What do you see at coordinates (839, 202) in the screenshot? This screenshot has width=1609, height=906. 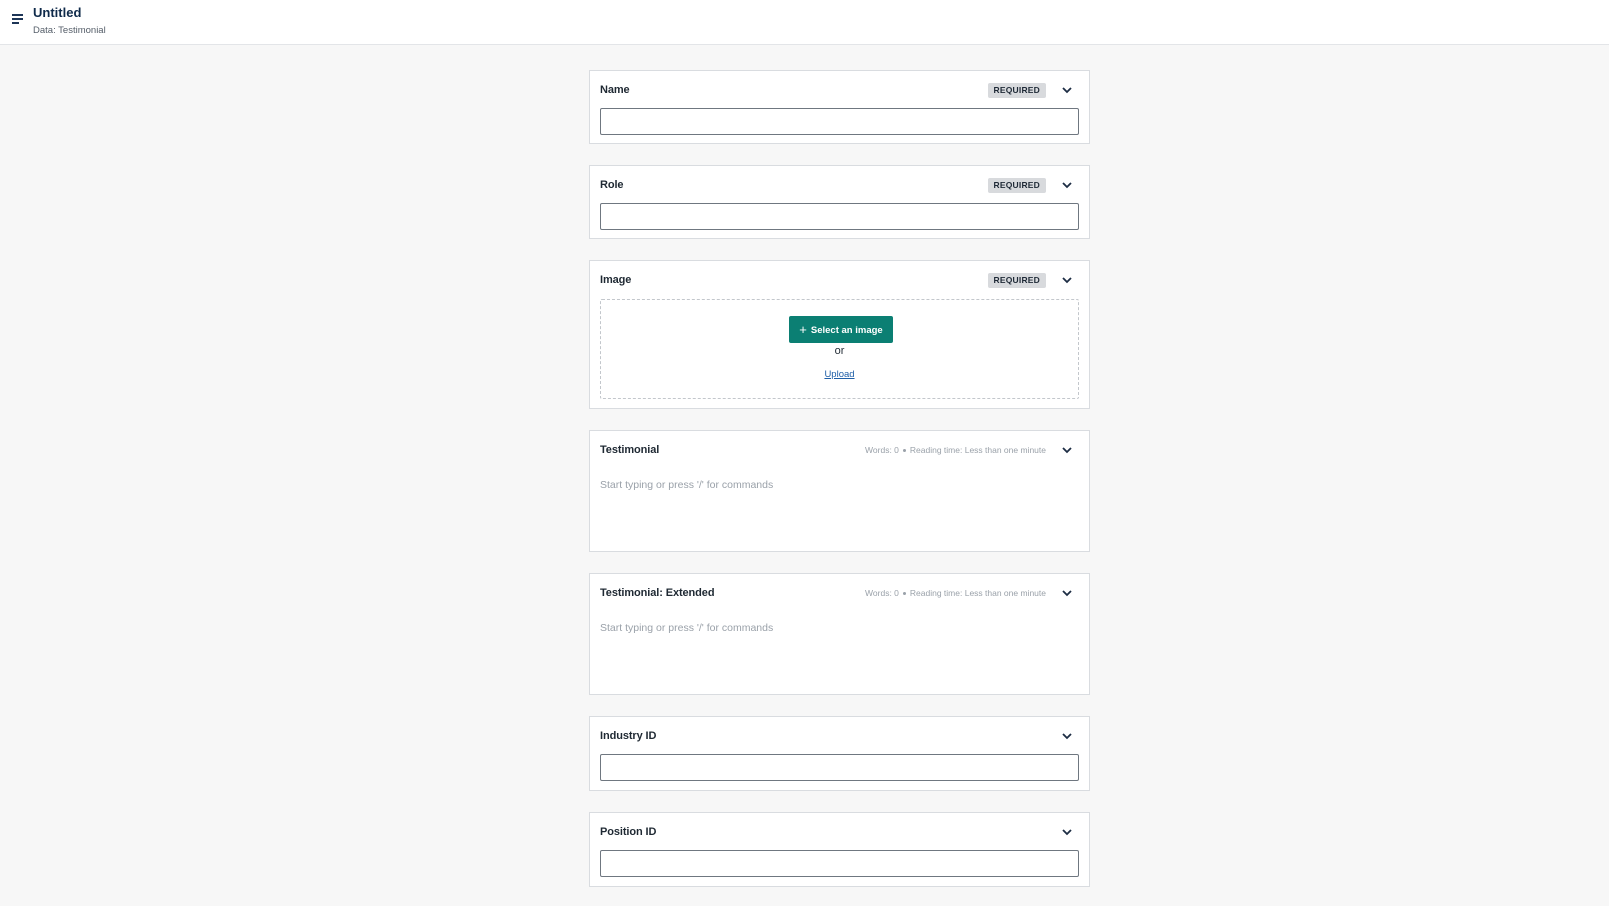 I see `field-role: Role REQUIRED` at bounding box center [839, 202].